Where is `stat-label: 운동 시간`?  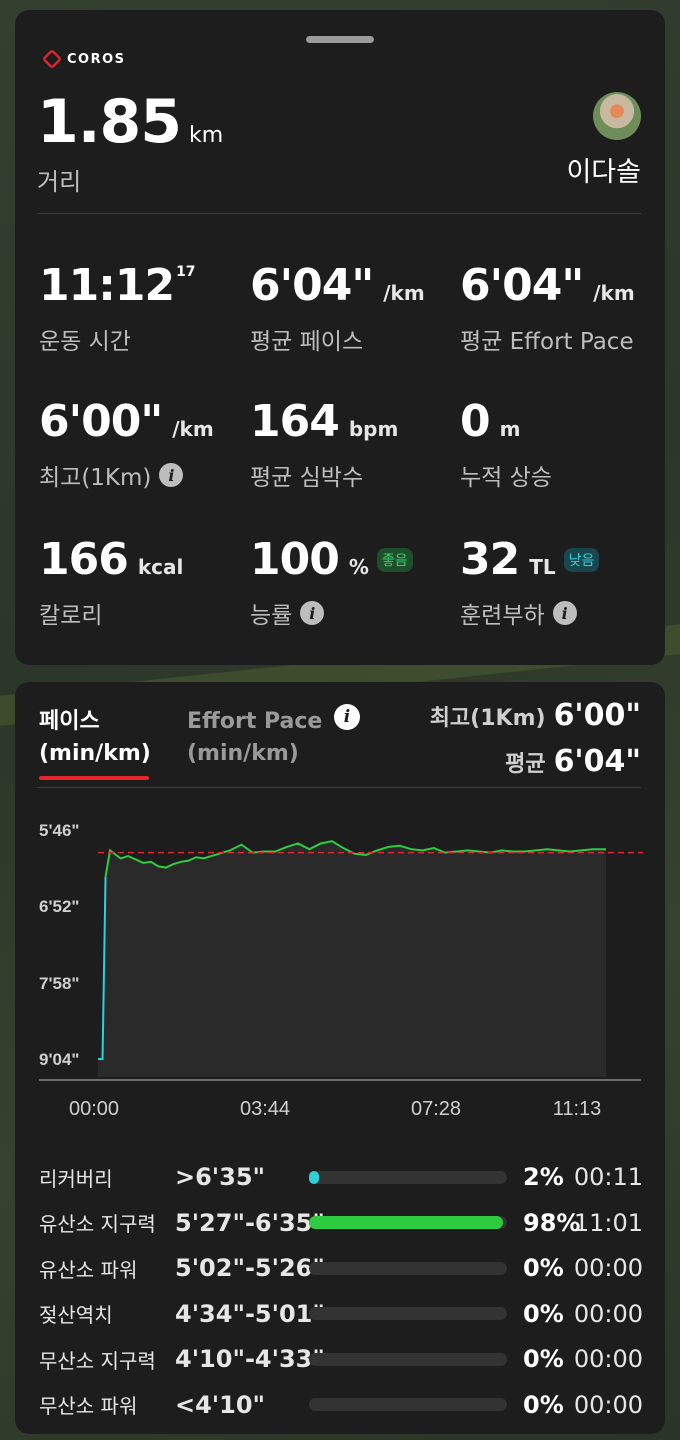 stat-label: 운동 시간 is located at coordinates (85, 342).